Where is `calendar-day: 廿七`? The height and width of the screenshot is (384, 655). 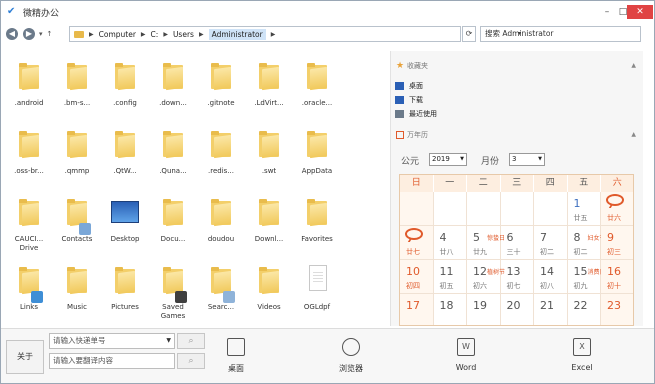
calendar-day: 廿七 is located at coordinates (417, 243).